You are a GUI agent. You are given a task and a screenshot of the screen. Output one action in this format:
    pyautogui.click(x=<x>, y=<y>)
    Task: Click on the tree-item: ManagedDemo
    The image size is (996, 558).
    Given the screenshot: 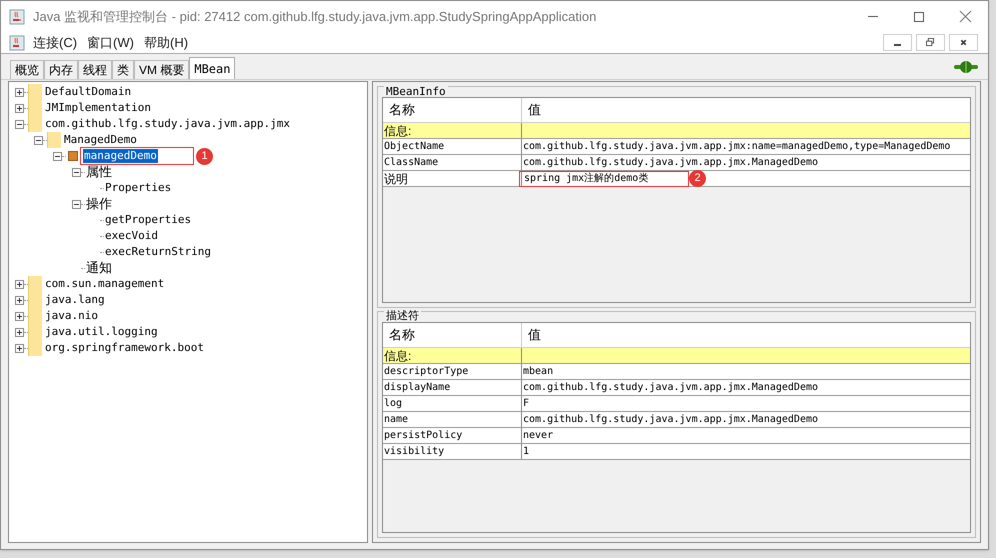 What is the action you would take?
    pyautogui.click(x=100, y=140)
    